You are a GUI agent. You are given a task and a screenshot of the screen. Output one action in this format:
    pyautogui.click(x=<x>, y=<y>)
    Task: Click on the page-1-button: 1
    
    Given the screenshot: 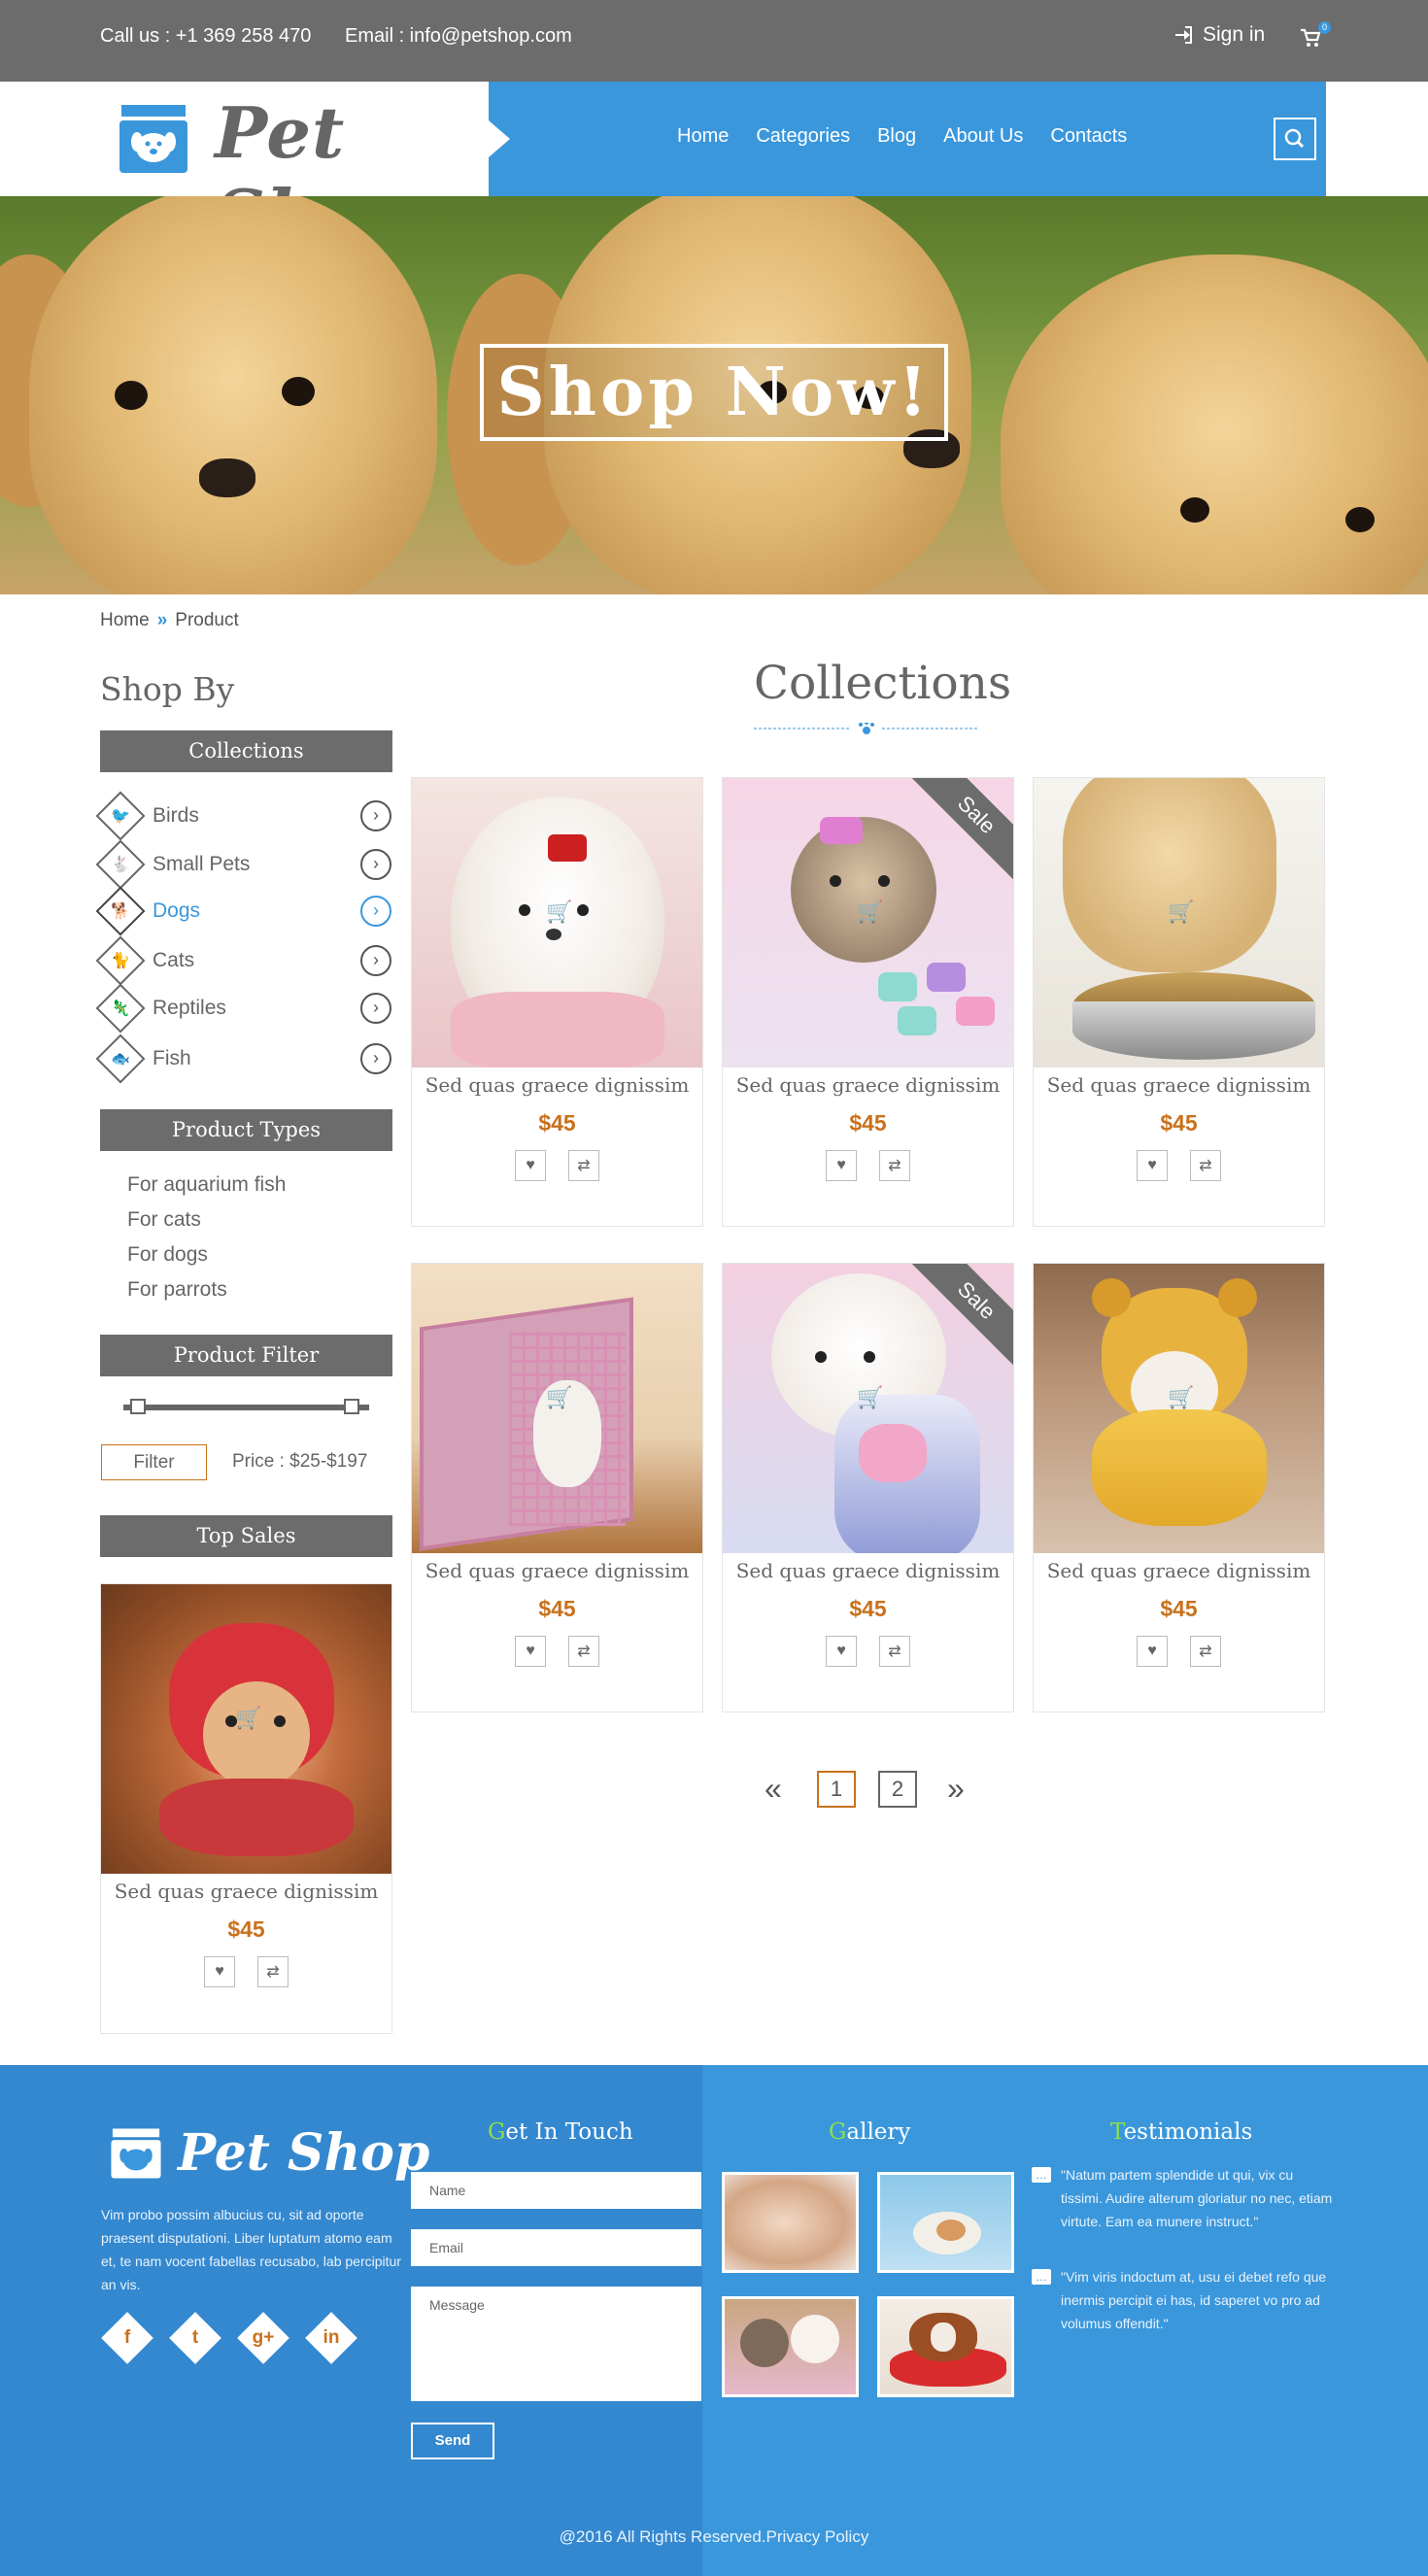 What is the action you would take?
    pyautogui.click(x=836, y=1789)
    